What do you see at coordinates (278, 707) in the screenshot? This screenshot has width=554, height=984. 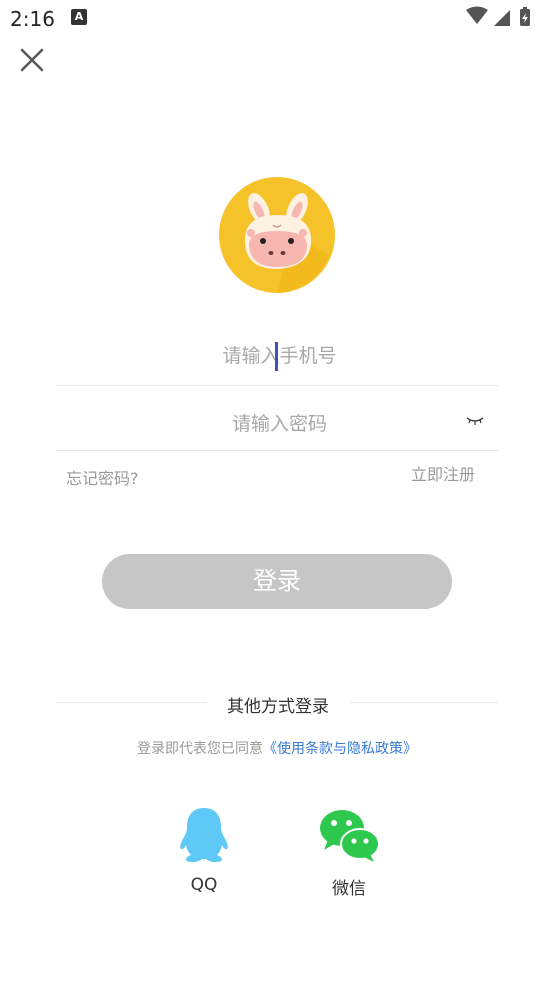 I see `other-login-title: 其他方式登录` at bounding box center [278, 707].